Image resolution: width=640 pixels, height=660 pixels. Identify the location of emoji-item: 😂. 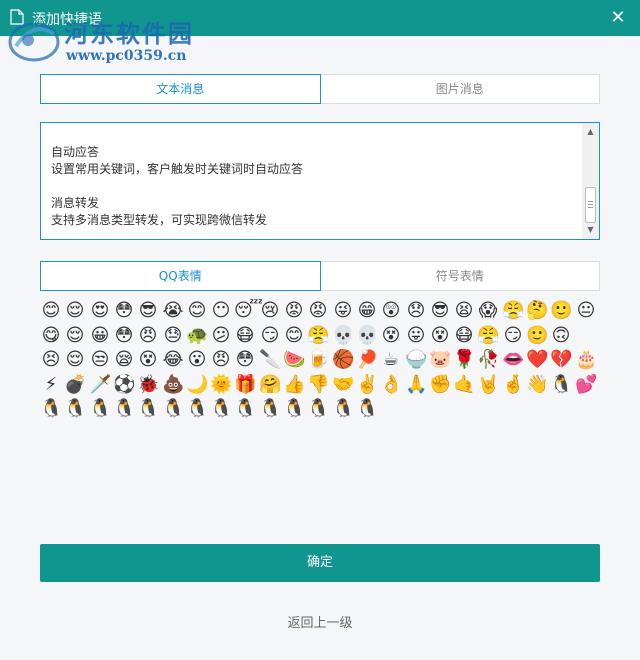
(173, 360).